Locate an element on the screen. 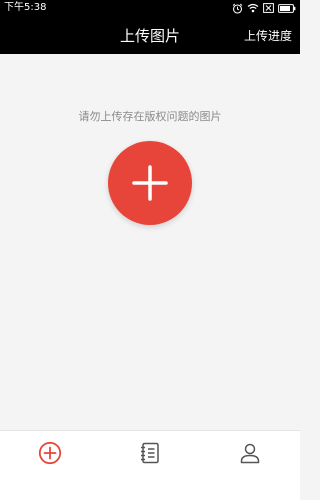 The height and width of the screenshot is (500, 320). copyright-notice: 请勿上传存在版权问题的图片 is located at coordinates (150, 116).